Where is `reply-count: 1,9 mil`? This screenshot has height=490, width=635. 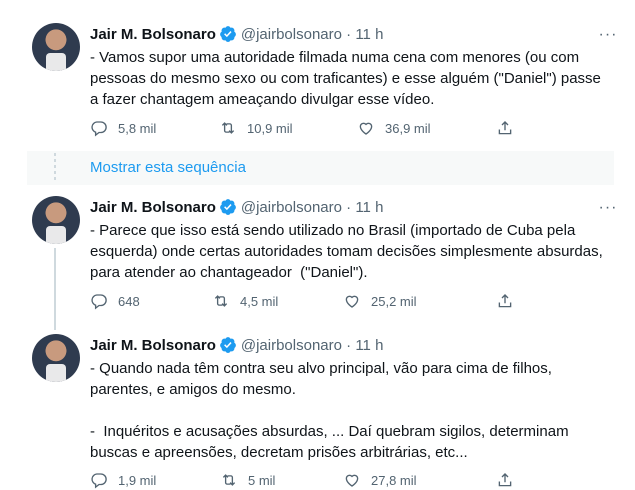
reply-count: 1,9 mil is located at coordinates (137, 480).